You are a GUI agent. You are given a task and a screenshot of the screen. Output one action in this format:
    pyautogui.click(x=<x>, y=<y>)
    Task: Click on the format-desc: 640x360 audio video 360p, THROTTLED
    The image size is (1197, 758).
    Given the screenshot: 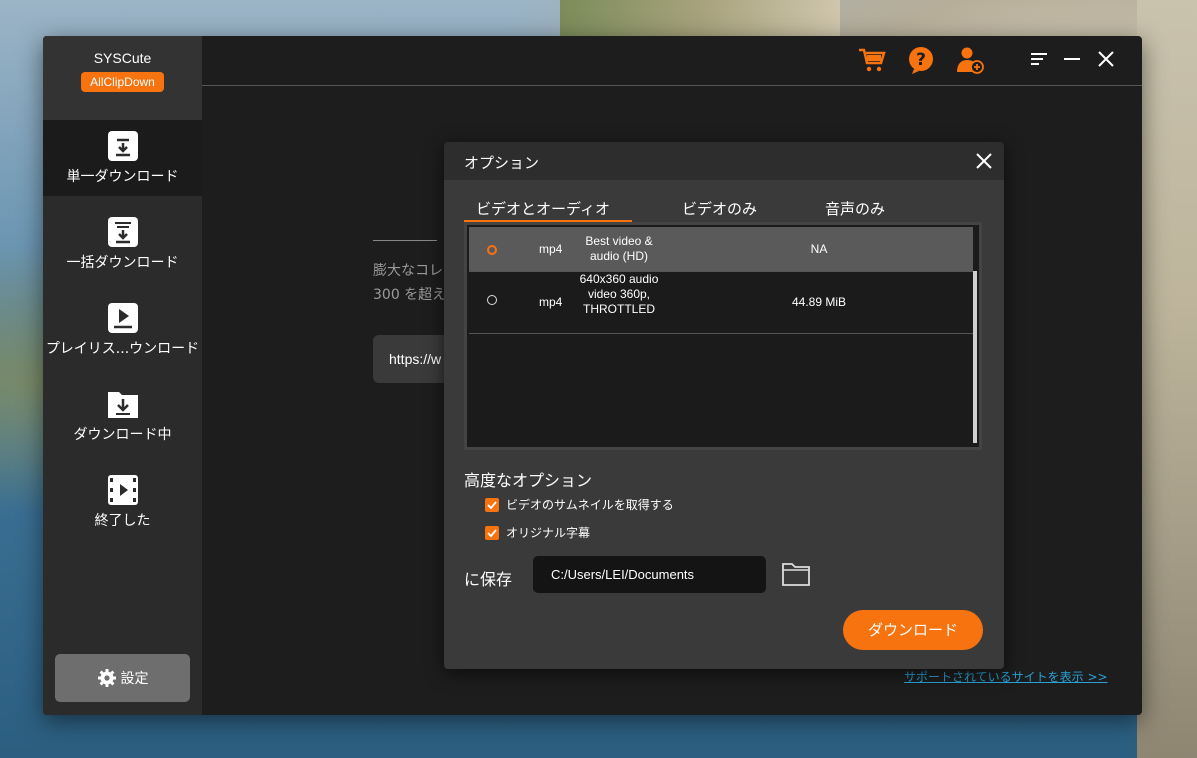 What is the action you would take?
    pyautogui.click(x=619, y=294)
    